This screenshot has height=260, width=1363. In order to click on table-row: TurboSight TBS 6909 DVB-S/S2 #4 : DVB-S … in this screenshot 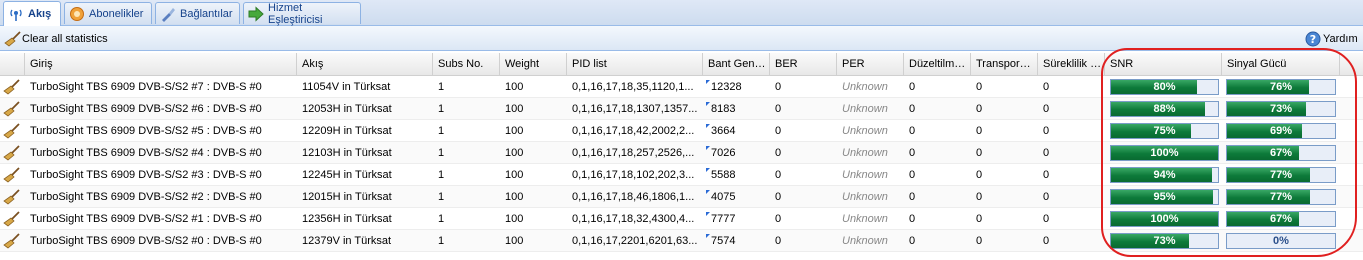, I will do `click(681, 153)`.